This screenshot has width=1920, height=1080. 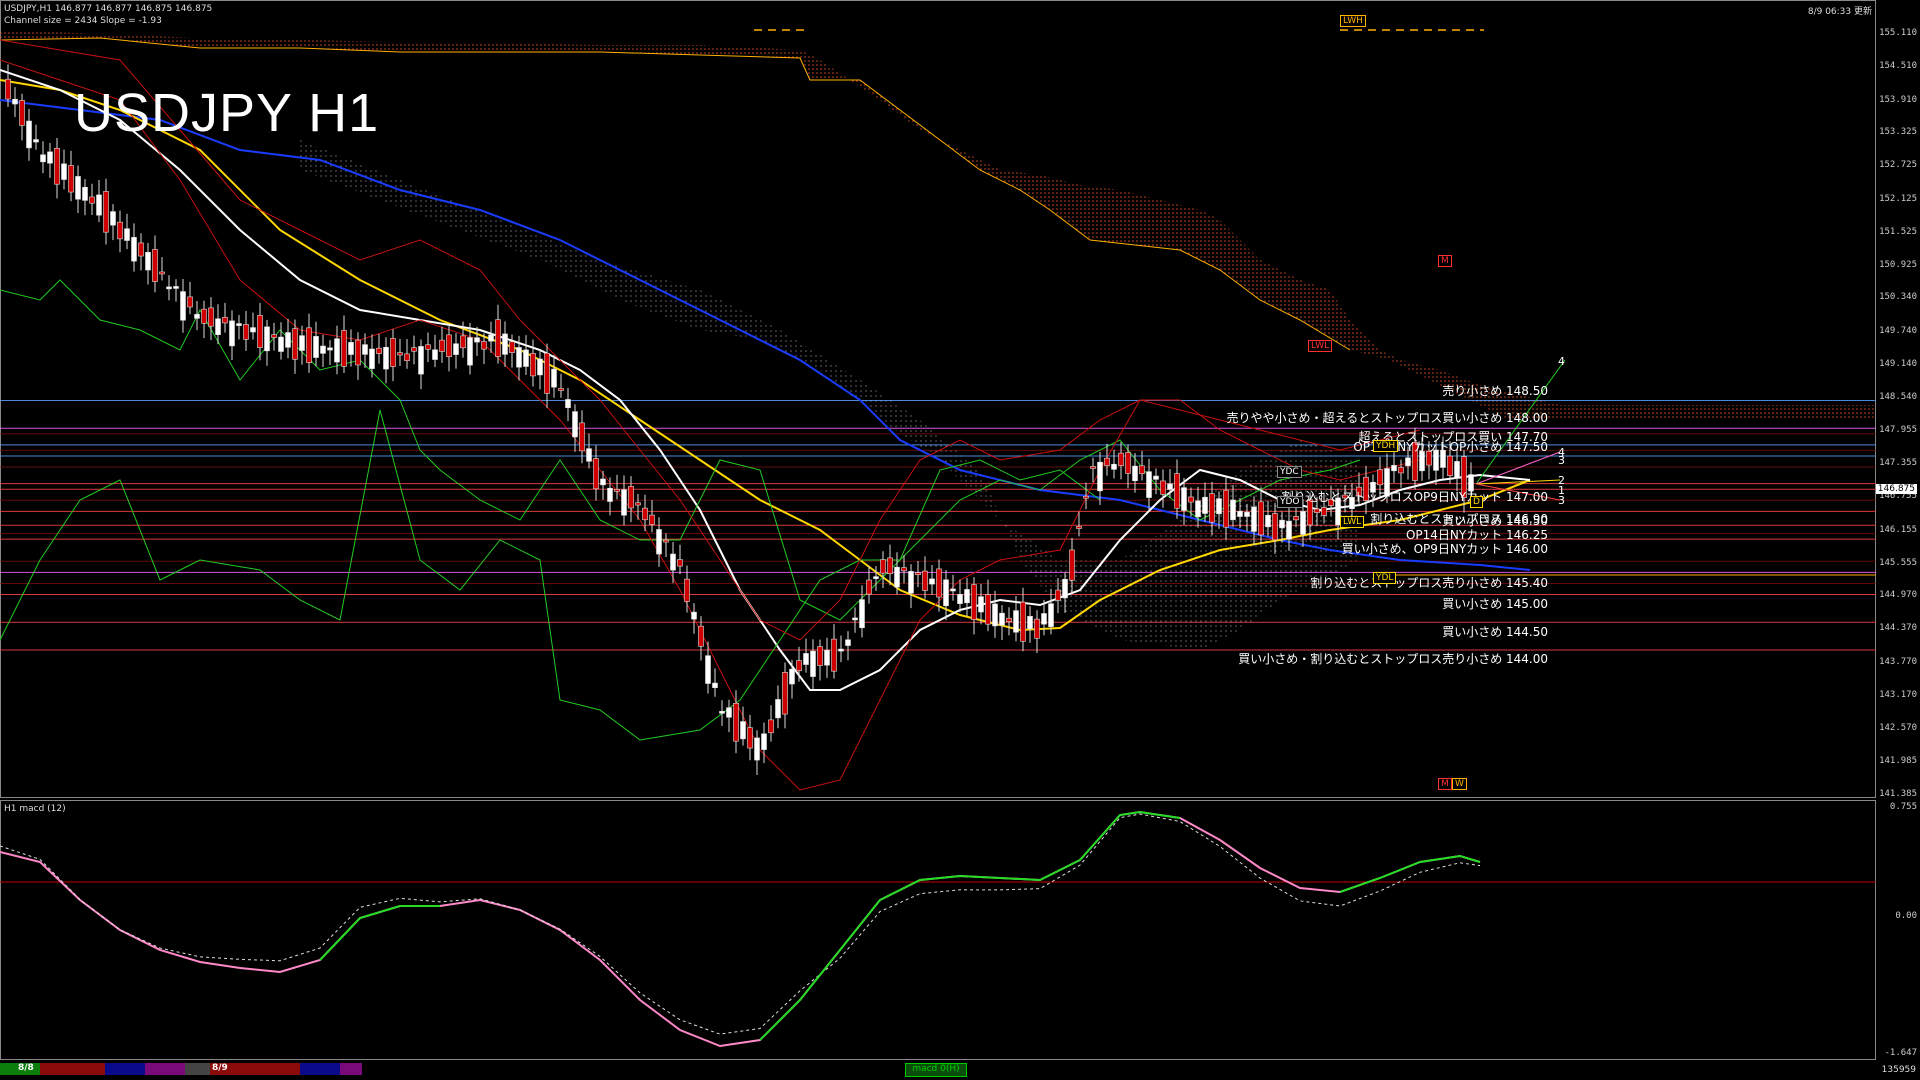 I want to click on price-tick-label: 150.340, so click(x=1898, y=297).